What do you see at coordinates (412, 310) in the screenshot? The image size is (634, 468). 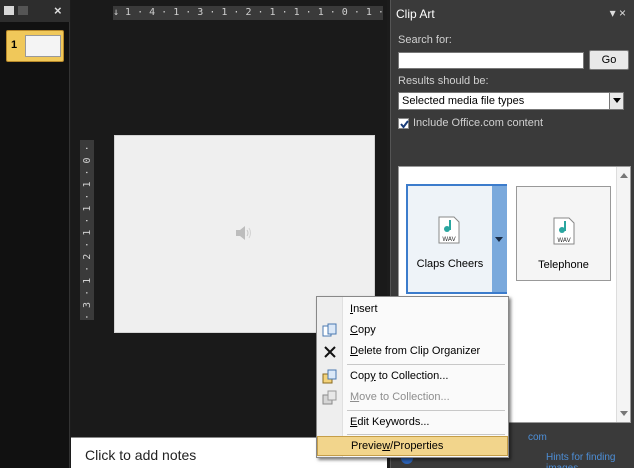 I see `menu-item-insert: Insert` at bounding box center [412, 310].